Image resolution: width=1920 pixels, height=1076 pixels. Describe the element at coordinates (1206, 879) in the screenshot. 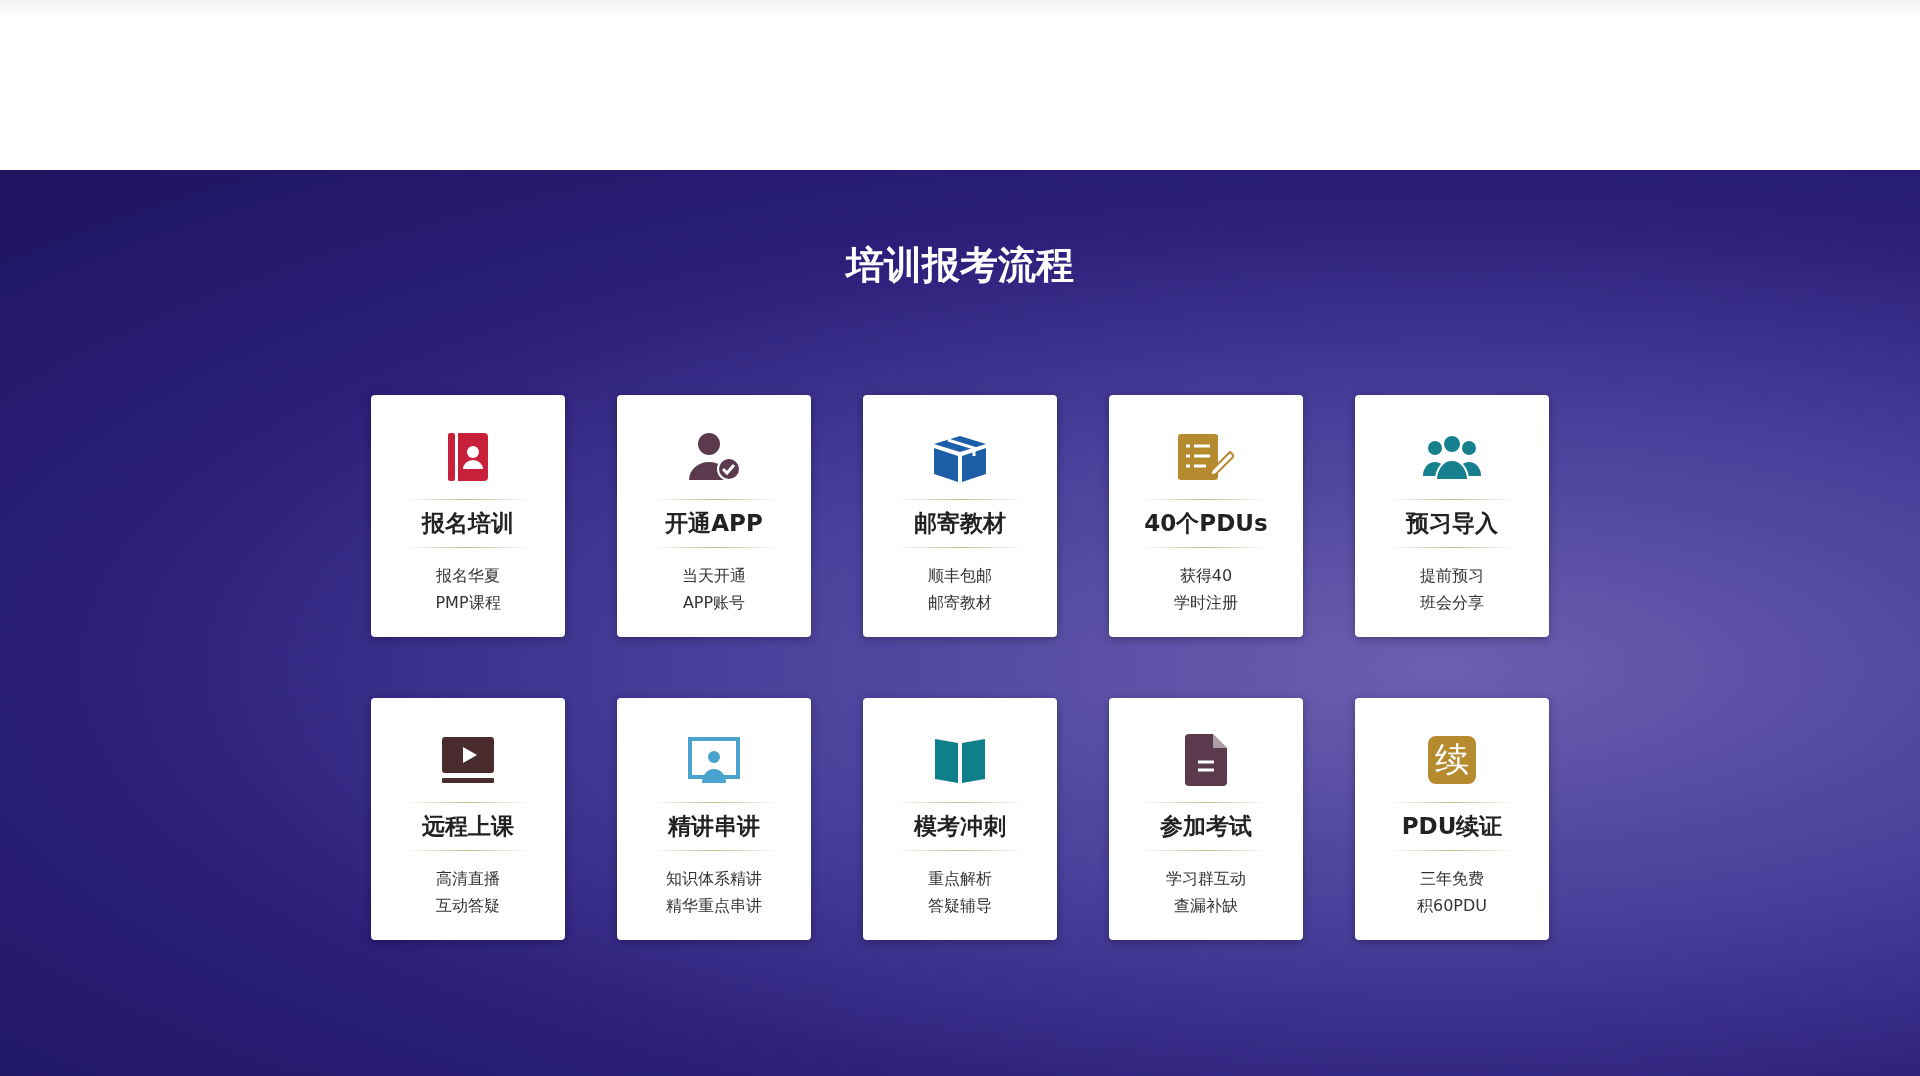

I see `step-description: 学习群互动` at that location.